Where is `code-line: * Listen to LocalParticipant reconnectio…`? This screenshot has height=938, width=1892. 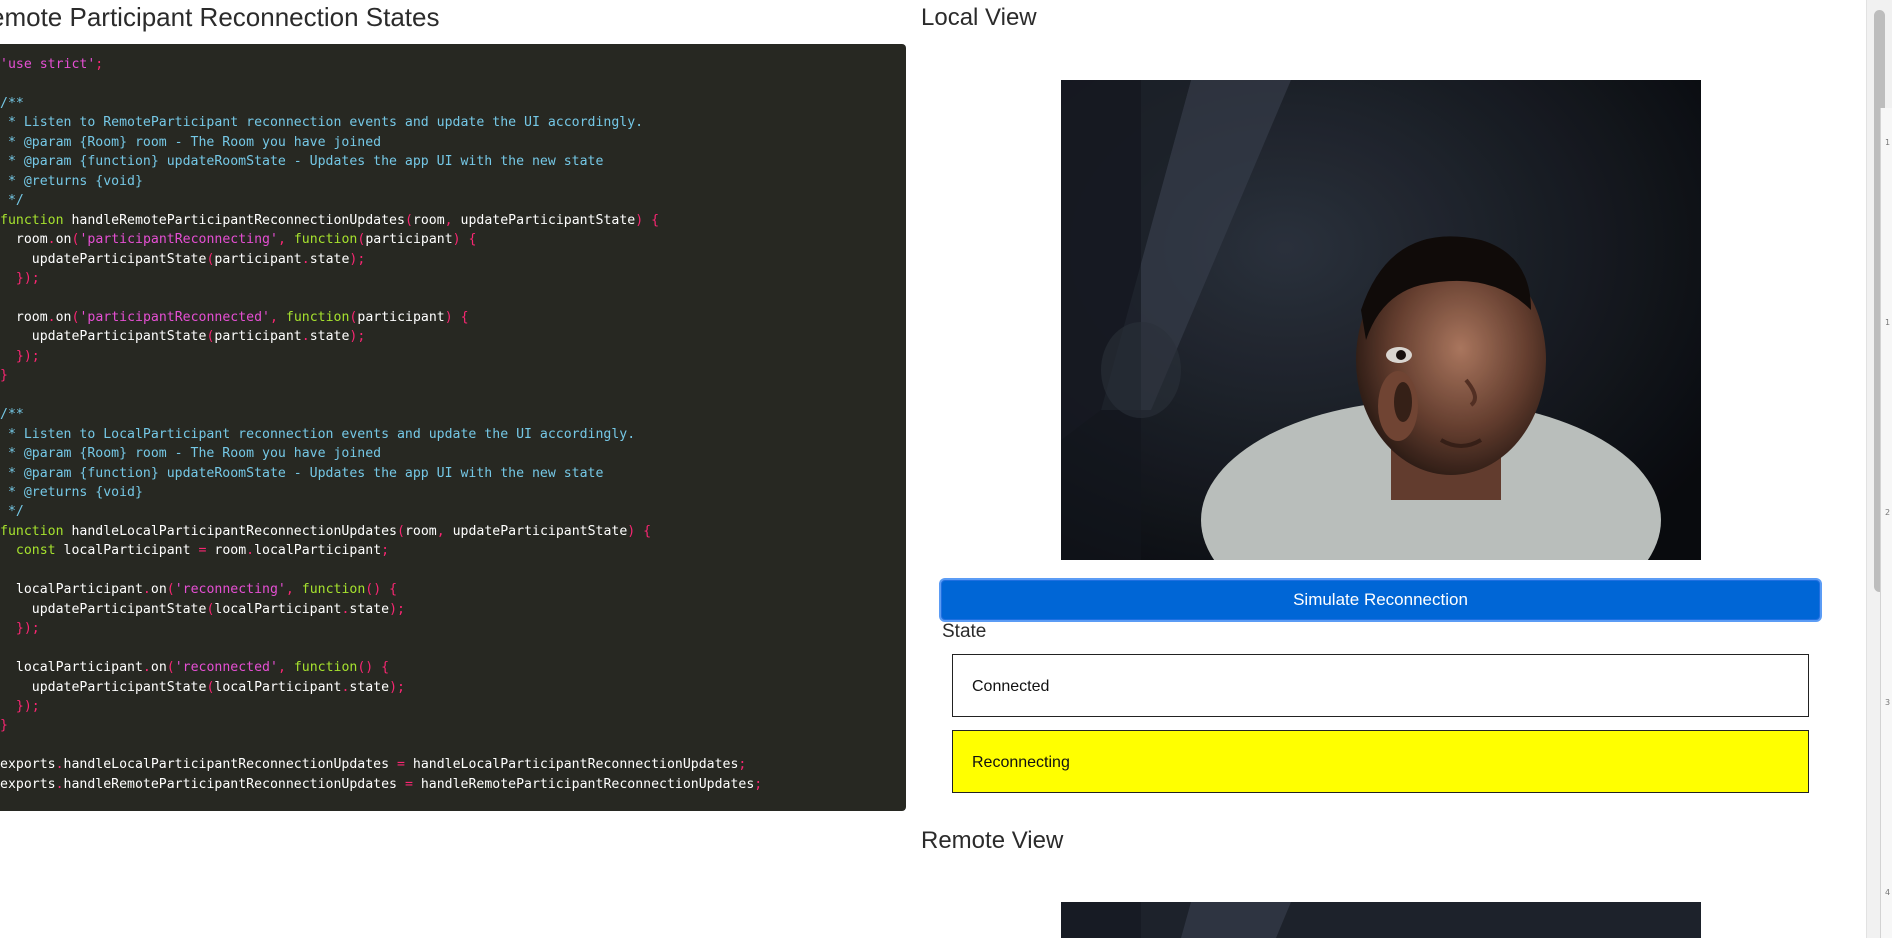 code-line: * Listen to LocalParticipant reconnectio… is located at coordinates (453, 434).